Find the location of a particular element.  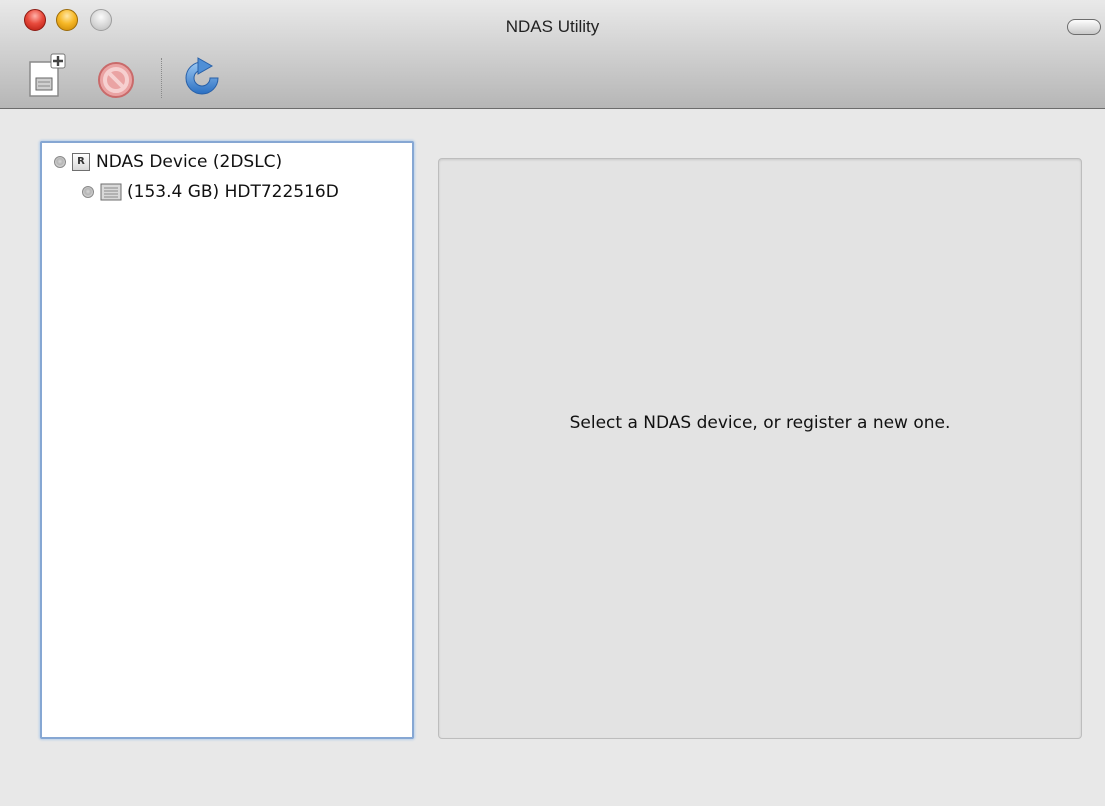

tree-item-ndas-device: R NDAS Device (2DSLC) is located at coordinates (168, 162).